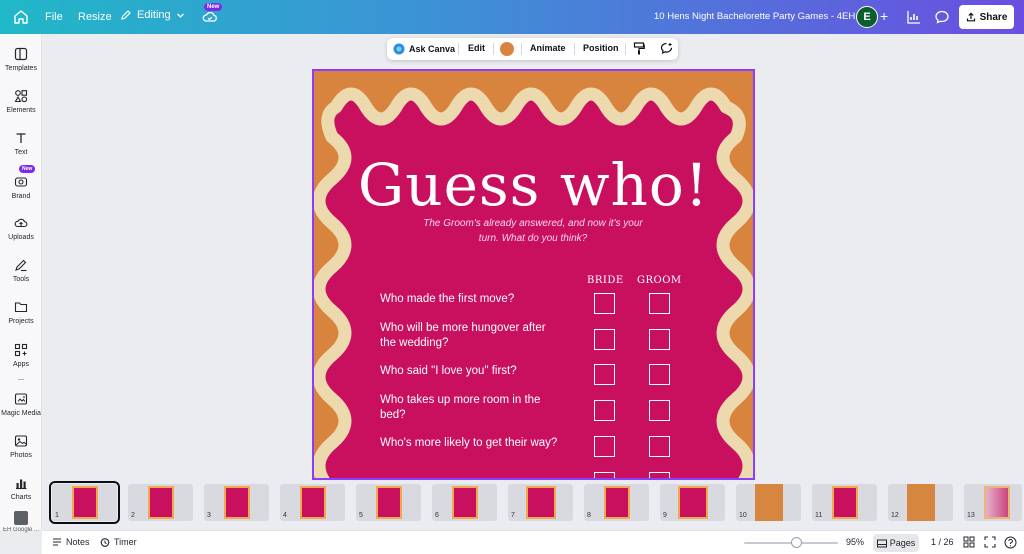  Describe the element at coordinates (21, 101) in the screenshot. I see `sidebar-item-elements: Elements` at that location.